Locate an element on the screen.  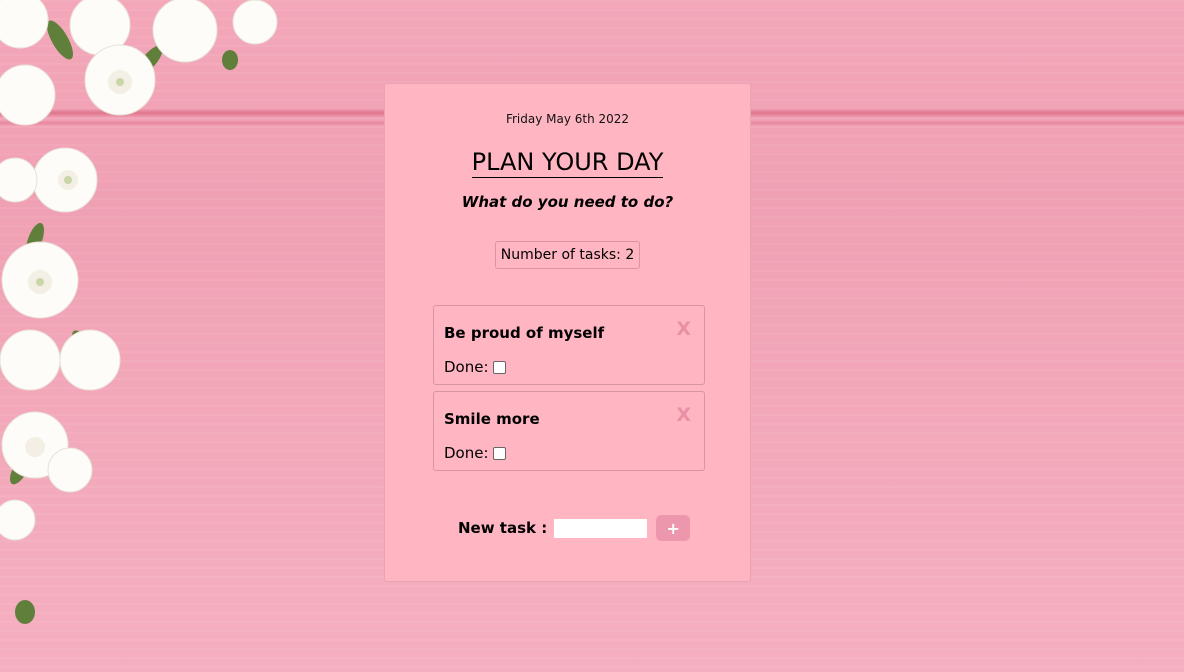
task-count-wrapper: Number of tasks: 2 is located at coordinates (567, 255).